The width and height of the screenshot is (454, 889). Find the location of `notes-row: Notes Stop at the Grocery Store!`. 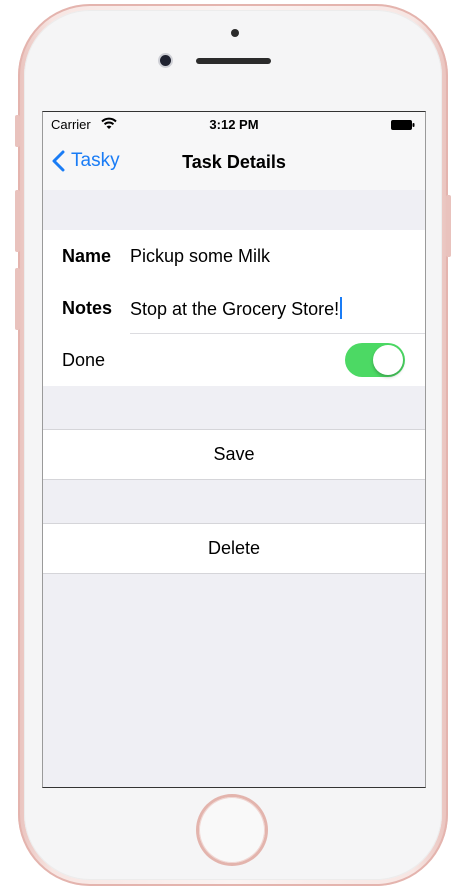

notes-row: Notes Stop at the Grocery Store! is located at coordinates (234, 308).